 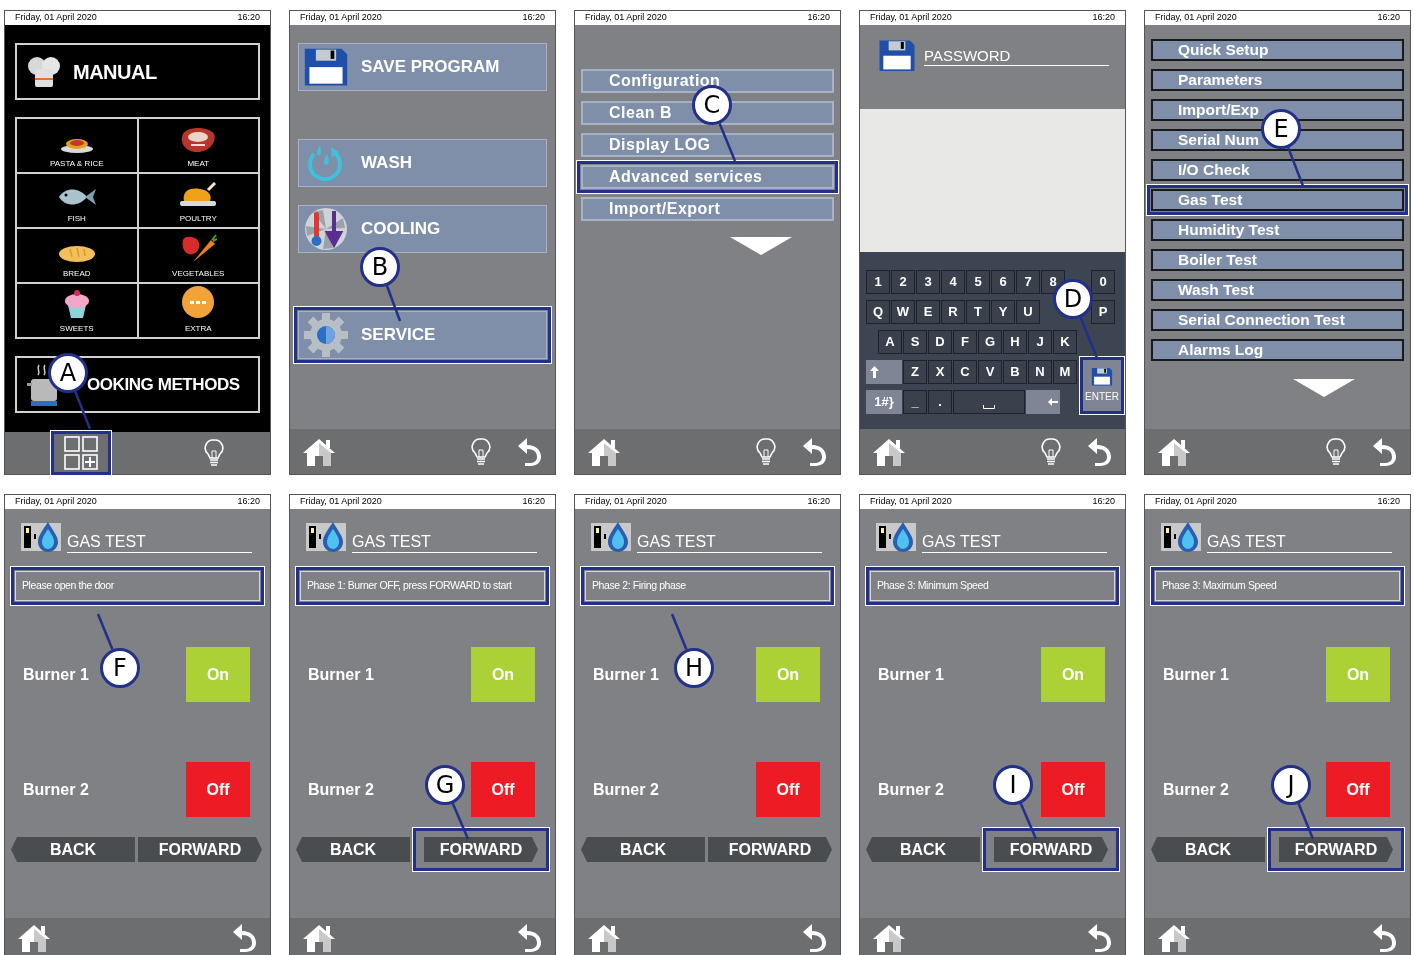 What do you see at coordinates (707, 586) in the screenshot?
I see `message-box: Phase 2: Firing phase` at bounding box center [707, 586].